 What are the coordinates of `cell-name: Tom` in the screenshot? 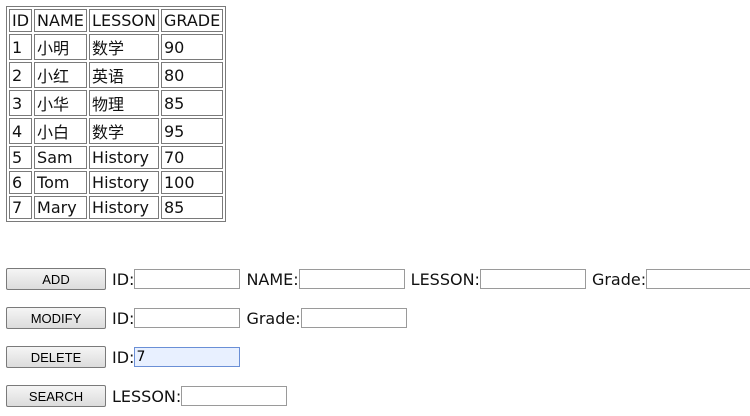 It's located at (61, 182).